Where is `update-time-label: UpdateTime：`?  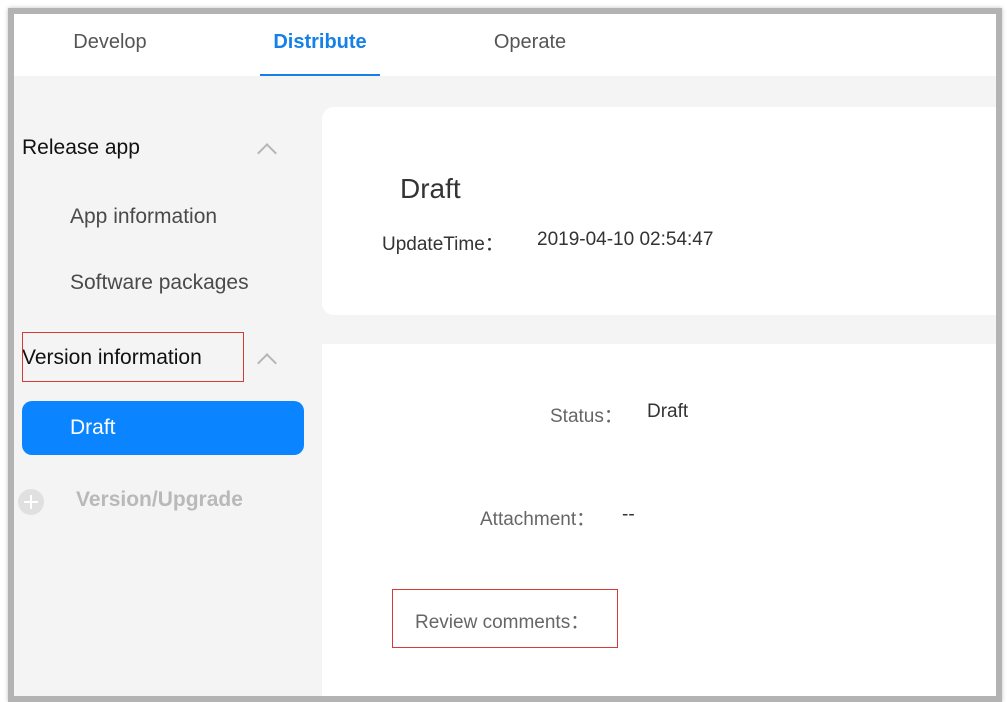 update-time-label: UpdateTime： is located at coordinates (443, 244).